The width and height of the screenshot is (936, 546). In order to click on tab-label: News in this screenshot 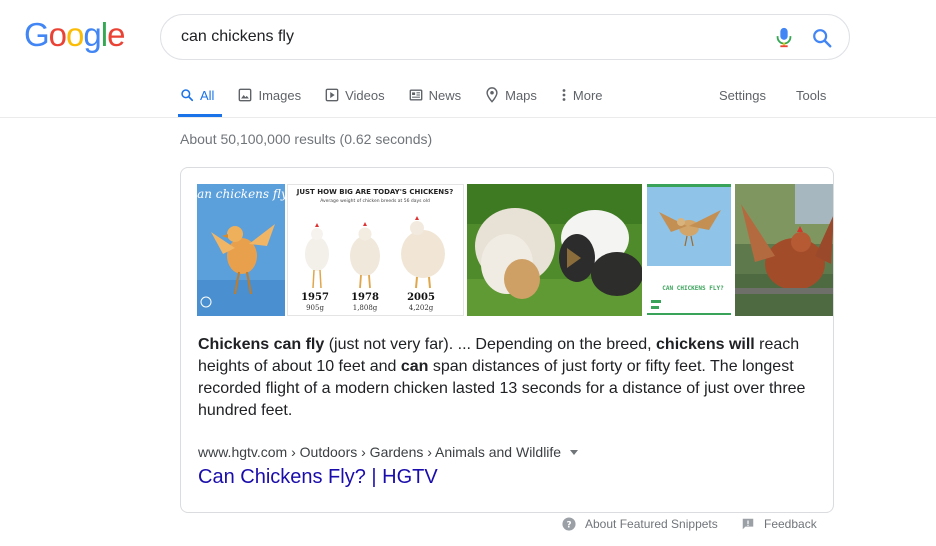, I will do `click(445, 95)`.